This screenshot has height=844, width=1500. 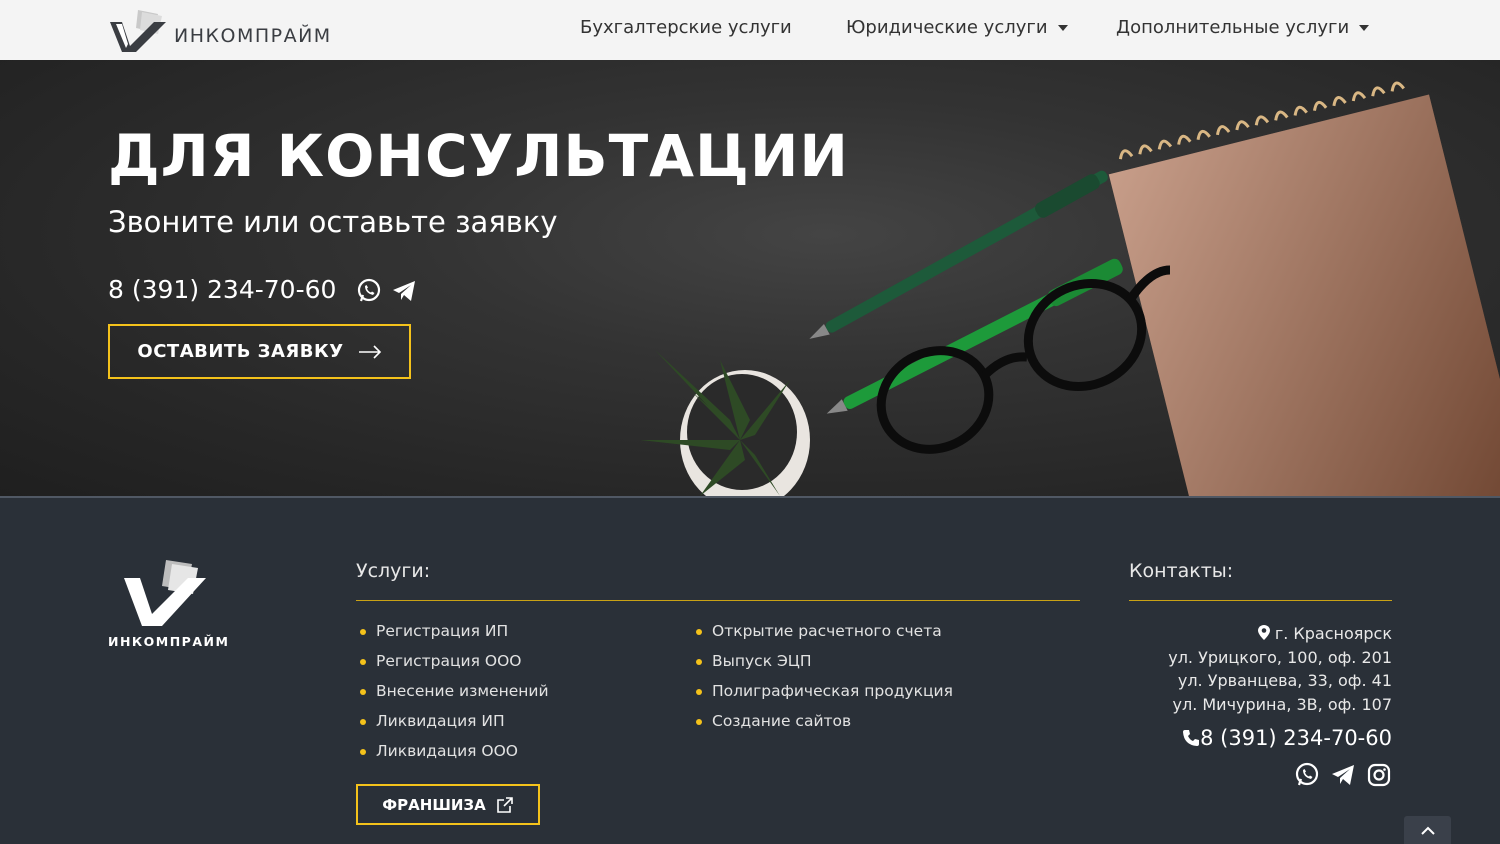 What do you see at coordinates (393, 571) in the screenshot?
I see `services-heading: Услуги:` at bounding box center [393, 571].